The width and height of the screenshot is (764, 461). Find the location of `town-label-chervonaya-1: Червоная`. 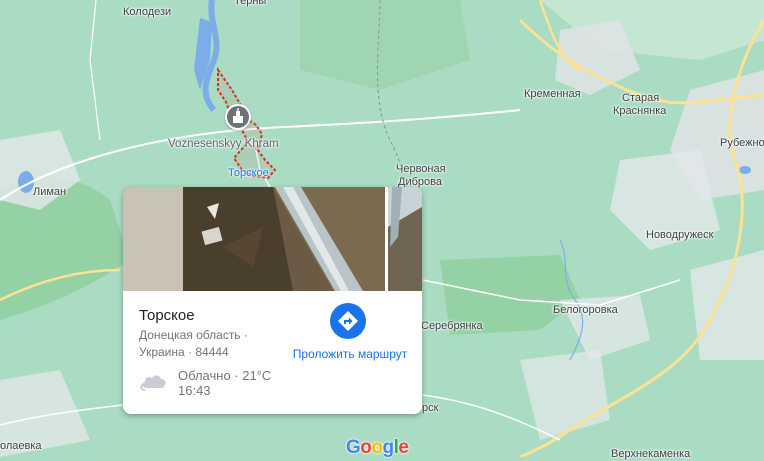

town-label-chervonaya-1: Червоная is located at coordinates (421, 169).